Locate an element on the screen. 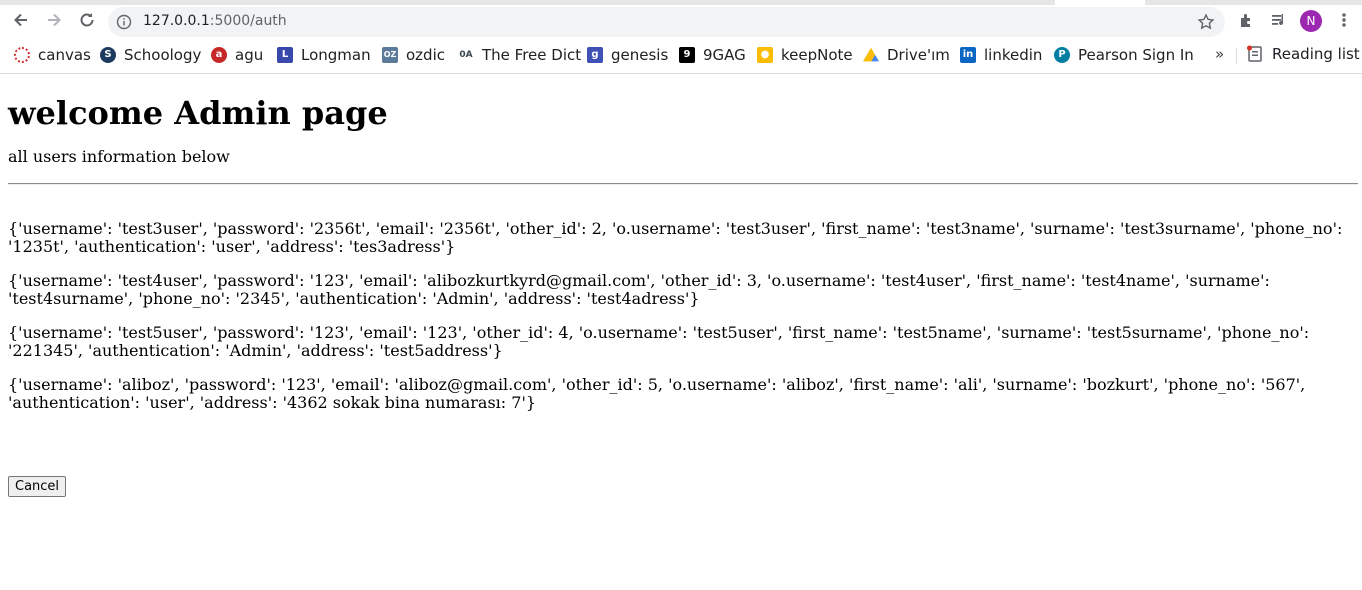  browser-toolbar: 127.0.0.1:5000/auth N is located at coordinates (681, 21).